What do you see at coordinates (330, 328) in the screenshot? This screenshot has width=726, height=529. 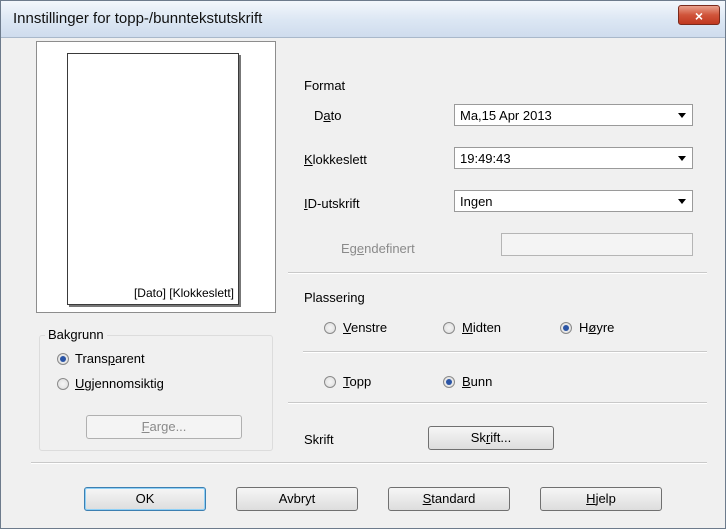 I see `left-radio` at bounding box center [330, 328].